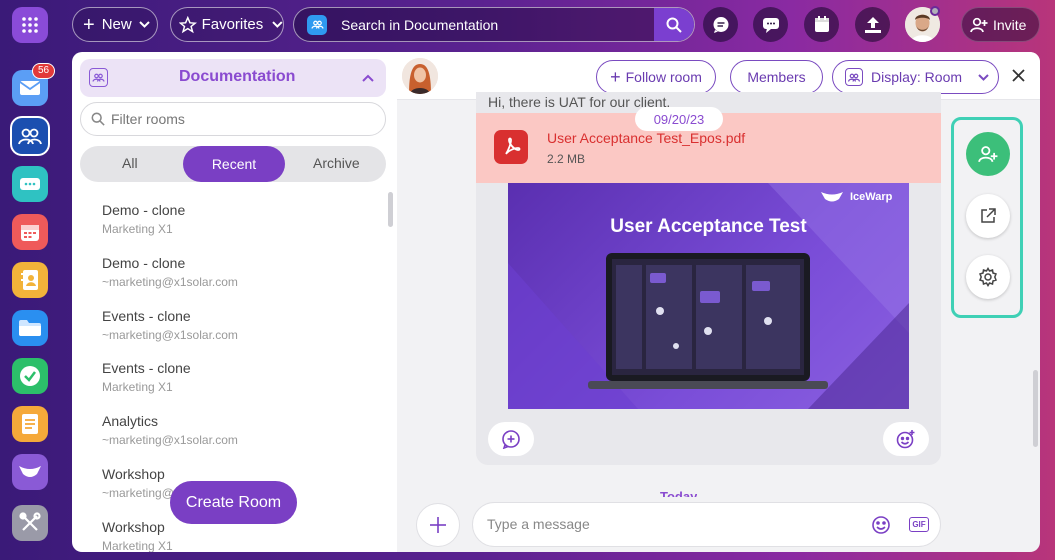  What do you see at coordinates (170, 325) in the screenshot?
I see `list-item: Events - clone ~marketing@x1solar.com` at bounding box center [170, 325].